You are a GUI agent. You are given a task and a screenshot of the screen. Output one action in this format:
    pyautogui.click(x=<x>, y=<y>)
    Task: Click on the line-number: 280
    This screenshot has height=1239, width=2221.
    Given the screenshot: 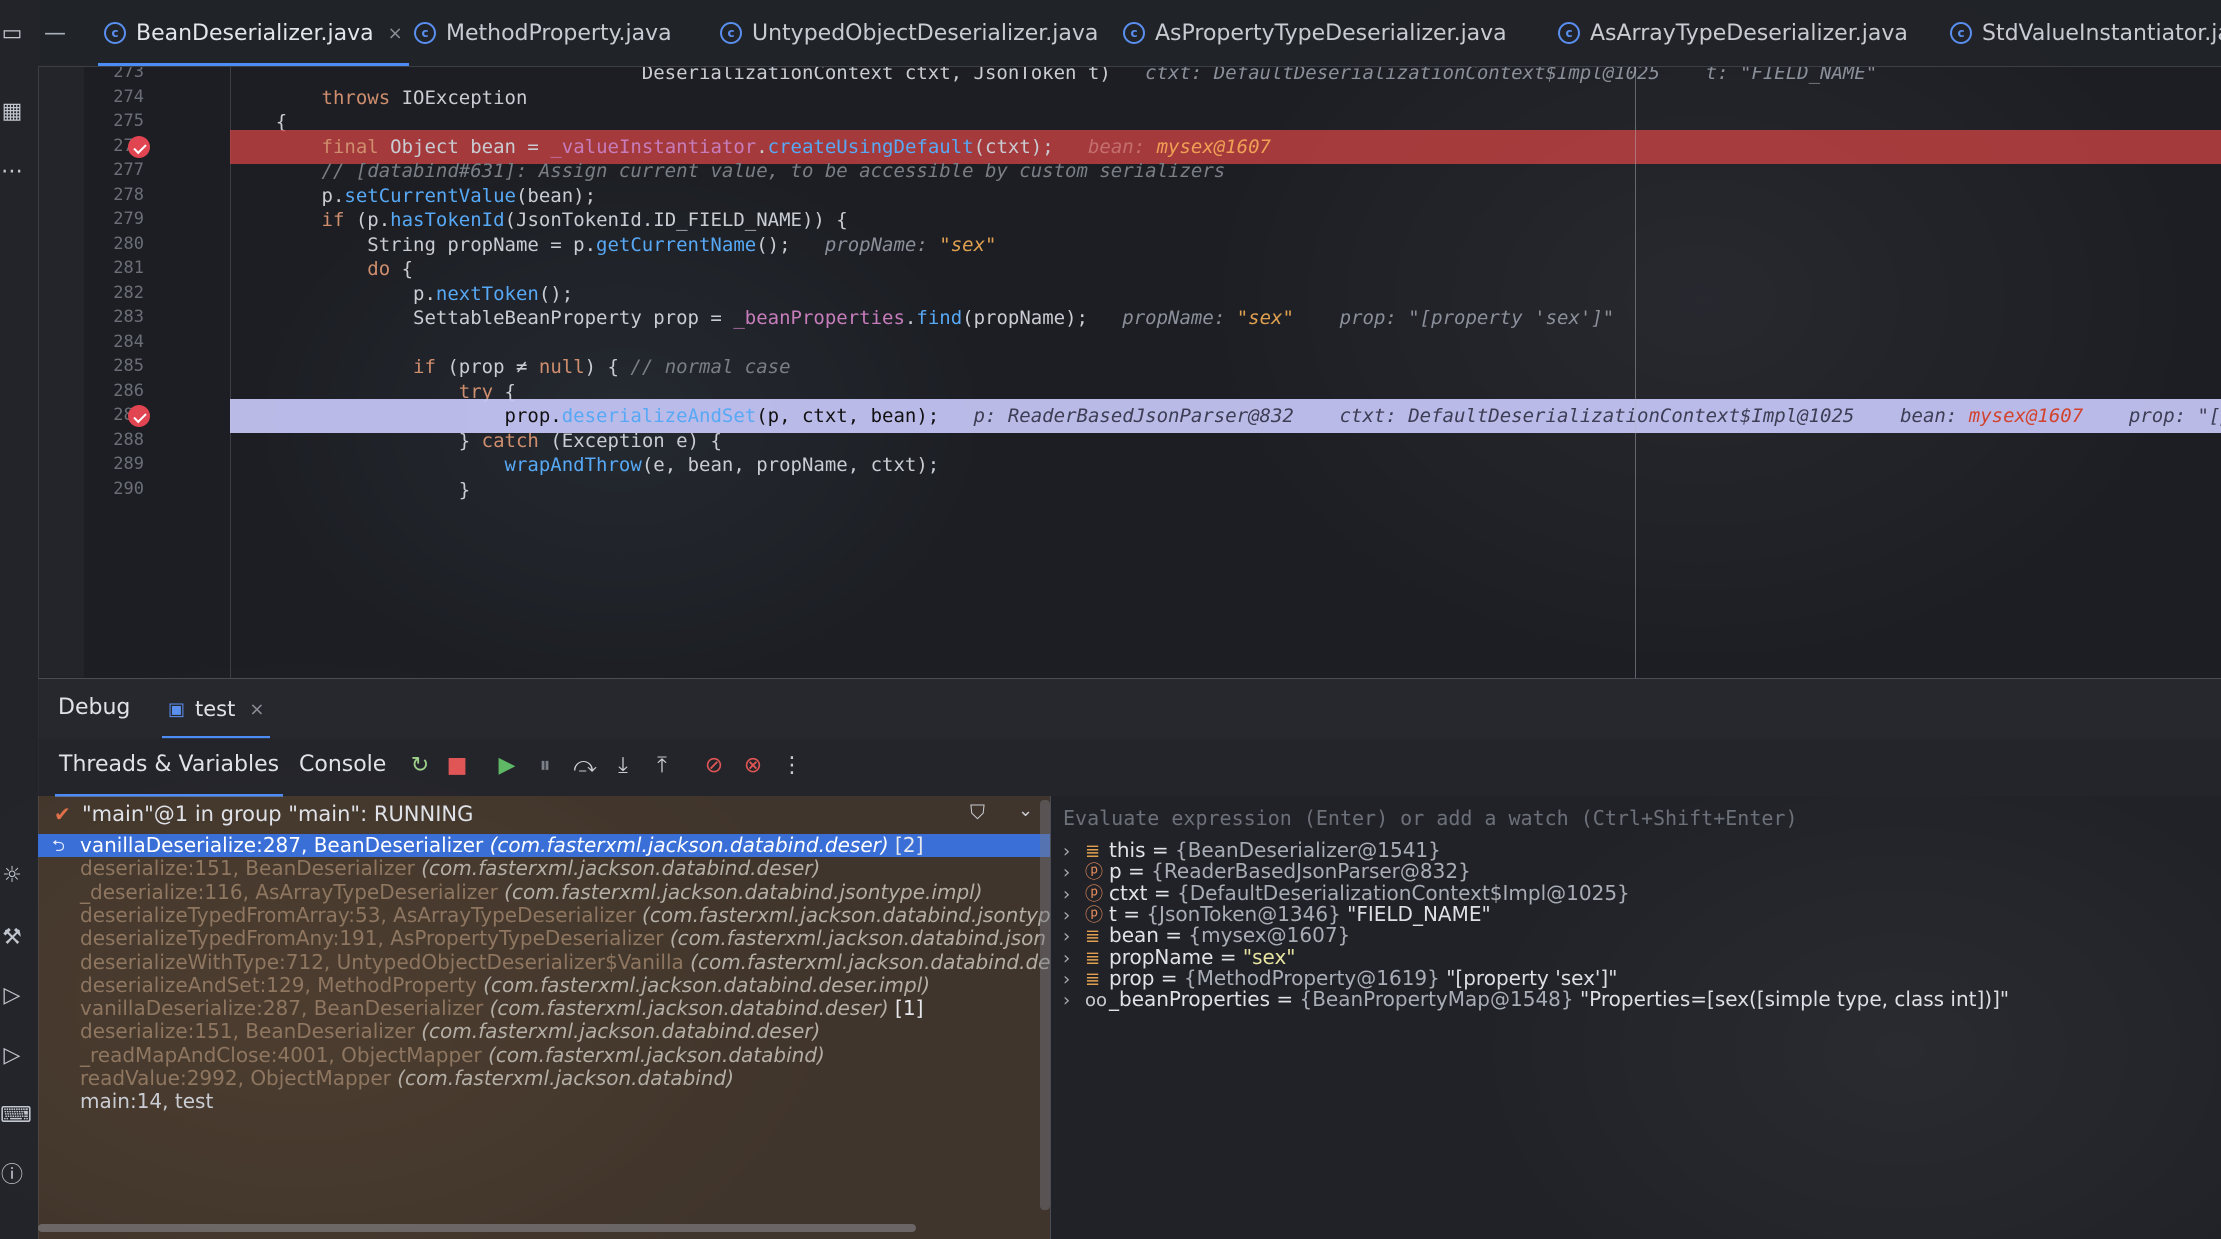 What is the action you would take?
    pyautogui.click(x=128, y=243)
    